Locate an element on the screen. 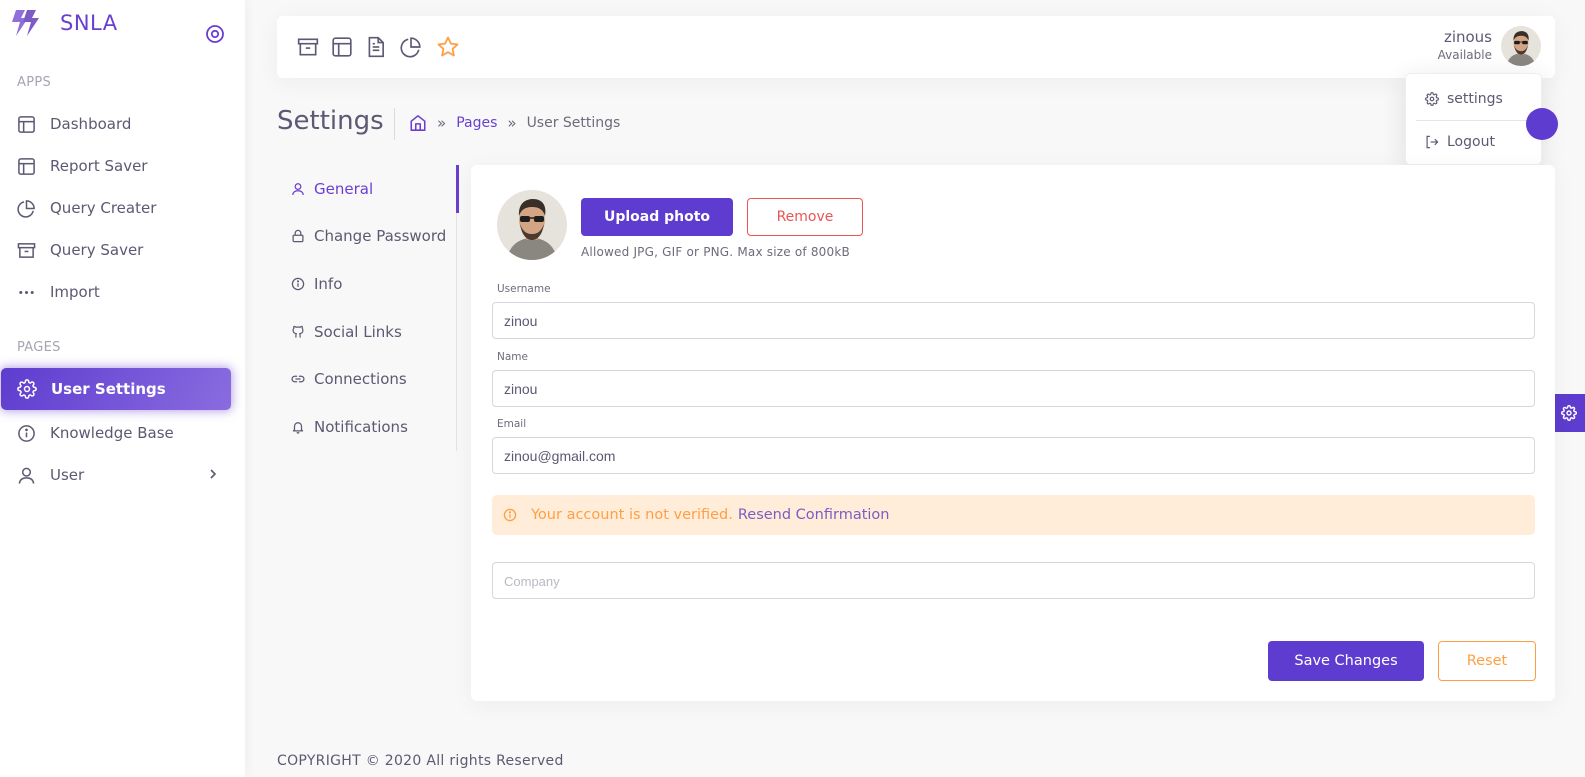 The width and height of the screenshot is (1585, 777). username-input is located at coordinates (1013, 320).